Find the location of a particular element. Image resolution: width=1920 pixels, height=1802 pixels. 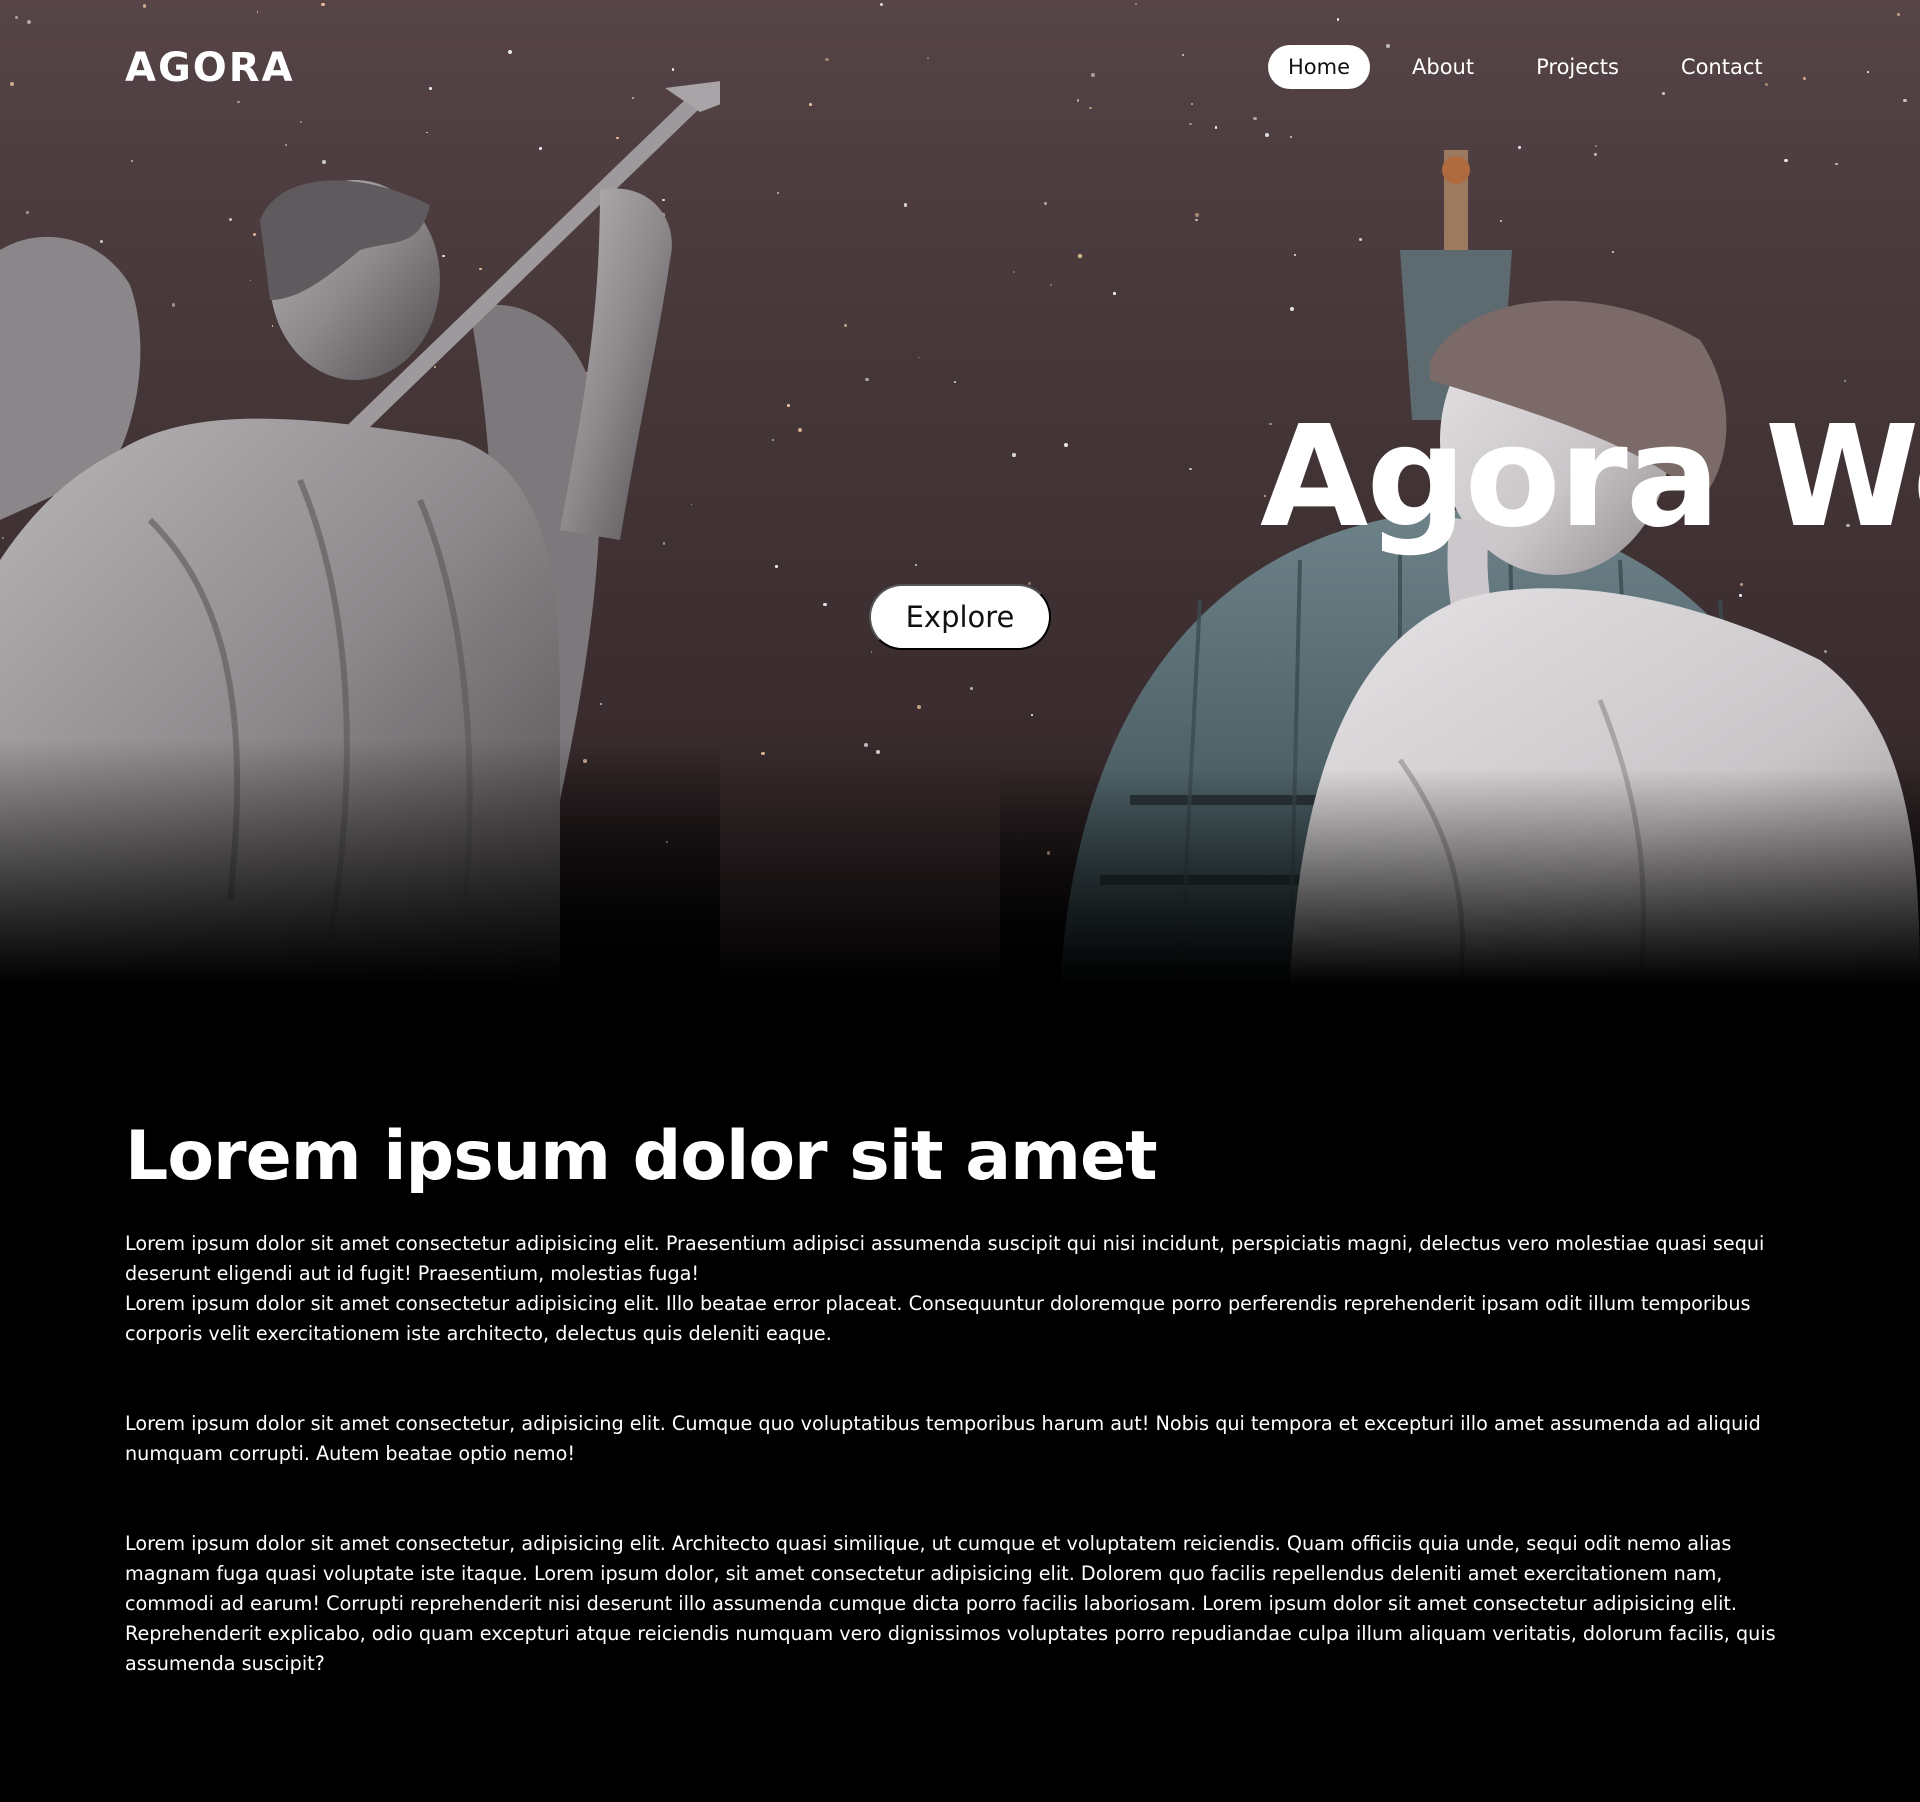

hero-title: Agora We is located at coordinates (1590, 477).